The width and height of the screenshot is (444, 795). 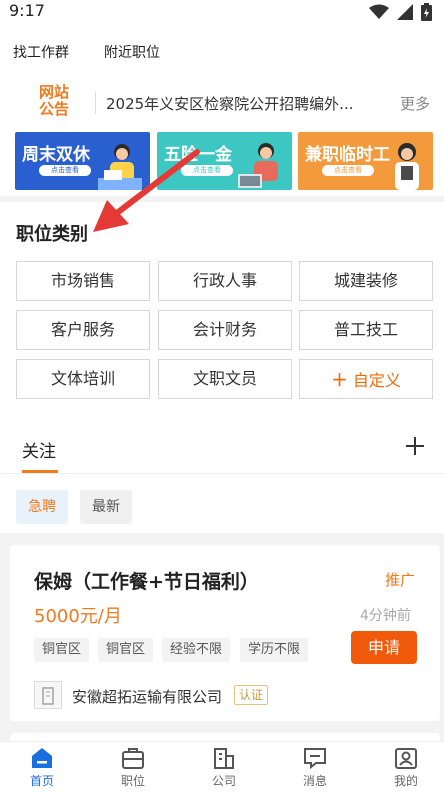 What do you see at coordinates (42, 758) in the screenshot?
I see `home-icon` at bounding box center [42, 758].